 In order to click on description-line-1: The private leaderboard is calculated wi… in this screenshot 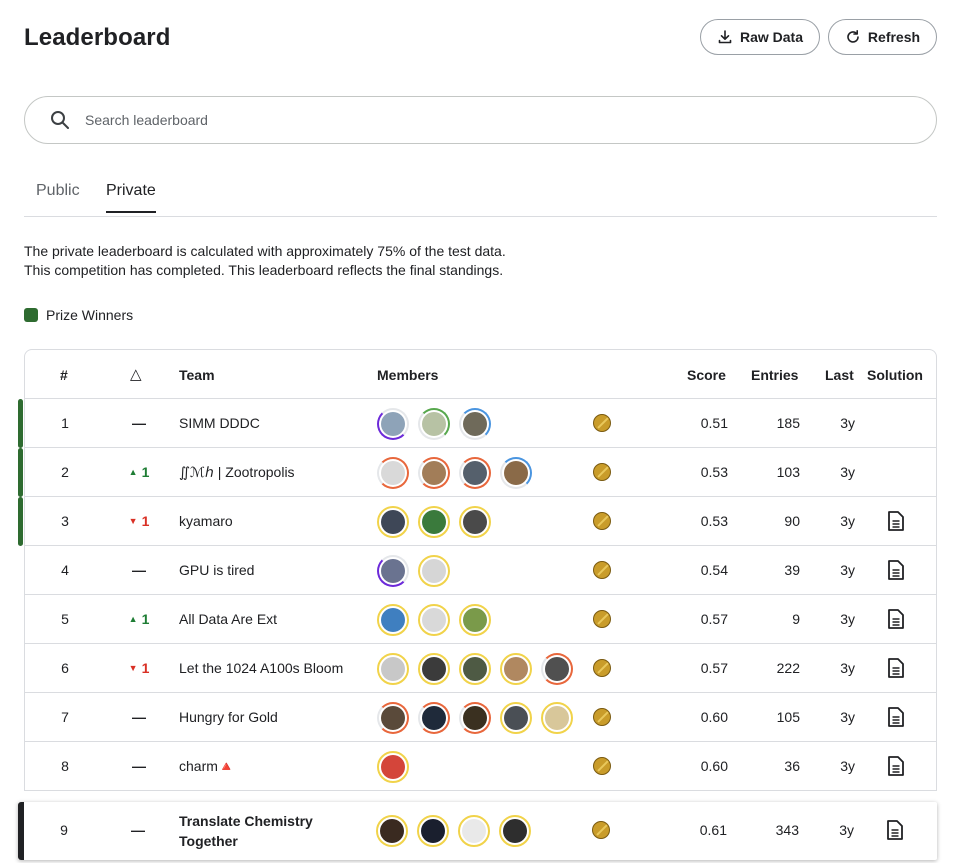, I will do `click(265, 251)`.